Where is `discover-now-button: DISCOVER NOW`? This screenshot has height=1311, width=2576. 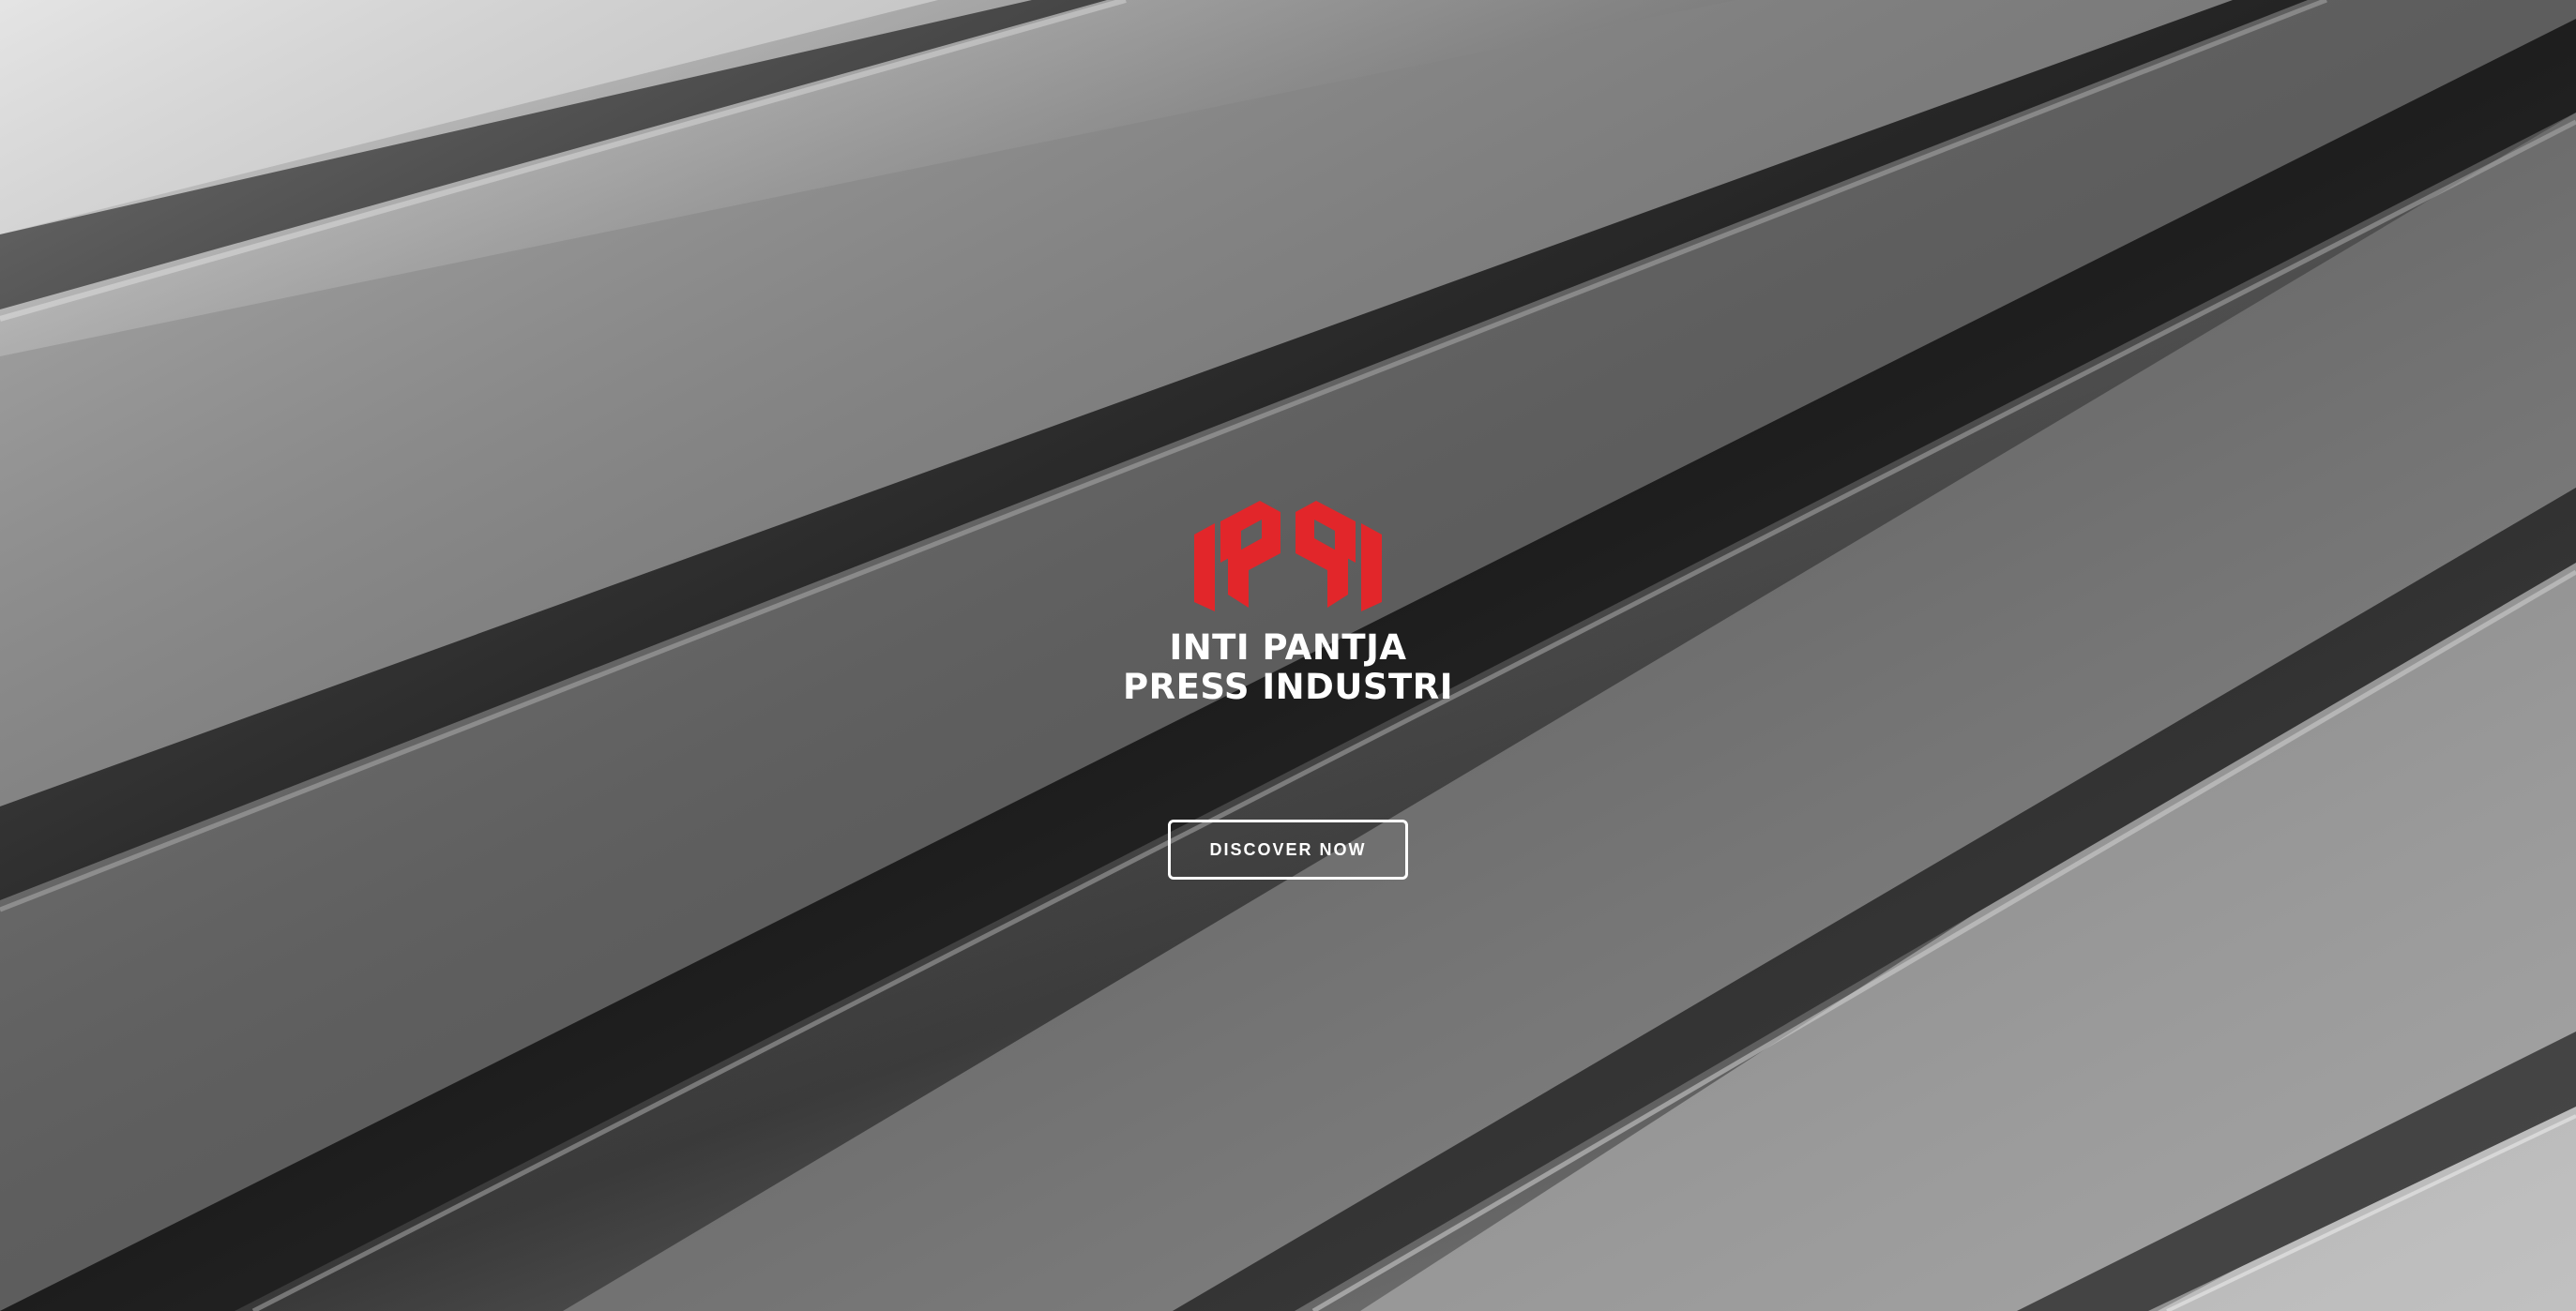
discover-now-button: DISCOVER NOW is located at coordinates (1288, 850).